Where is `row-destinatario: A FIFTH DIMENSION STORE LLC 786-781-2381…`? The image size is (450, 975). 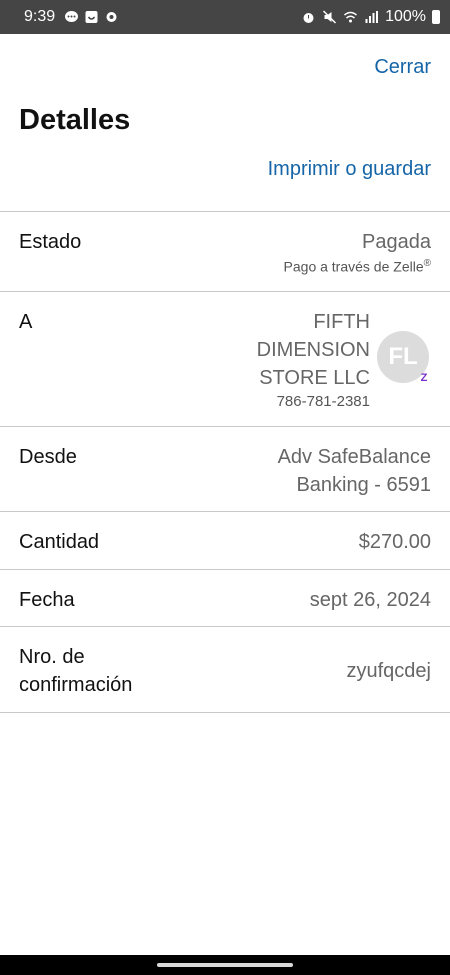
row-destinatario: A FIFTH DIMENSION STORE LLC 786-781-2381… is located at coordinates (225, 359).